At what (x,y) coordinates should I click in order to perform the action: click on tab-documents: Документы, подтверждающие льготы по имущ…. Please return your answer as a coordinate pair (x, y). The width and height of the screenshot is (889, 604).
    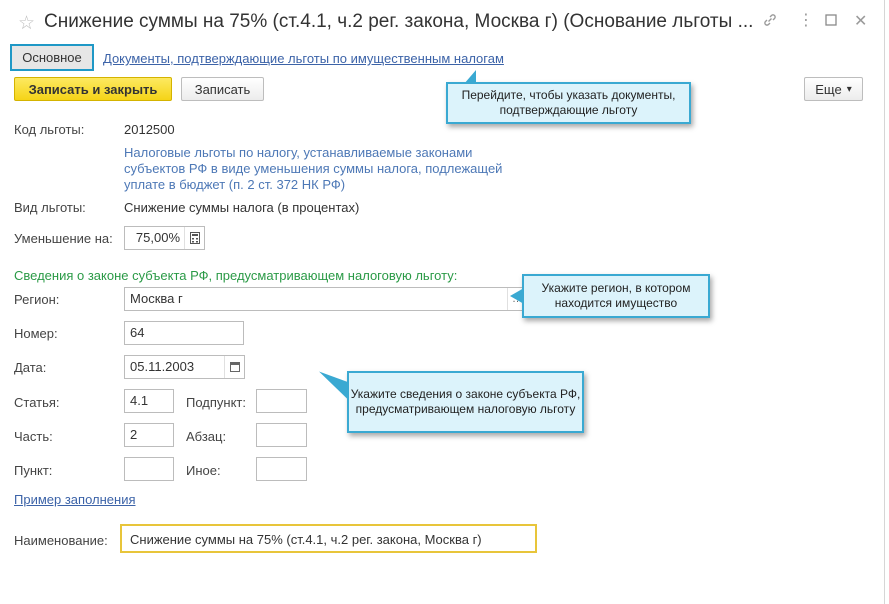
    Looking at the image, I should click on (303, 58).